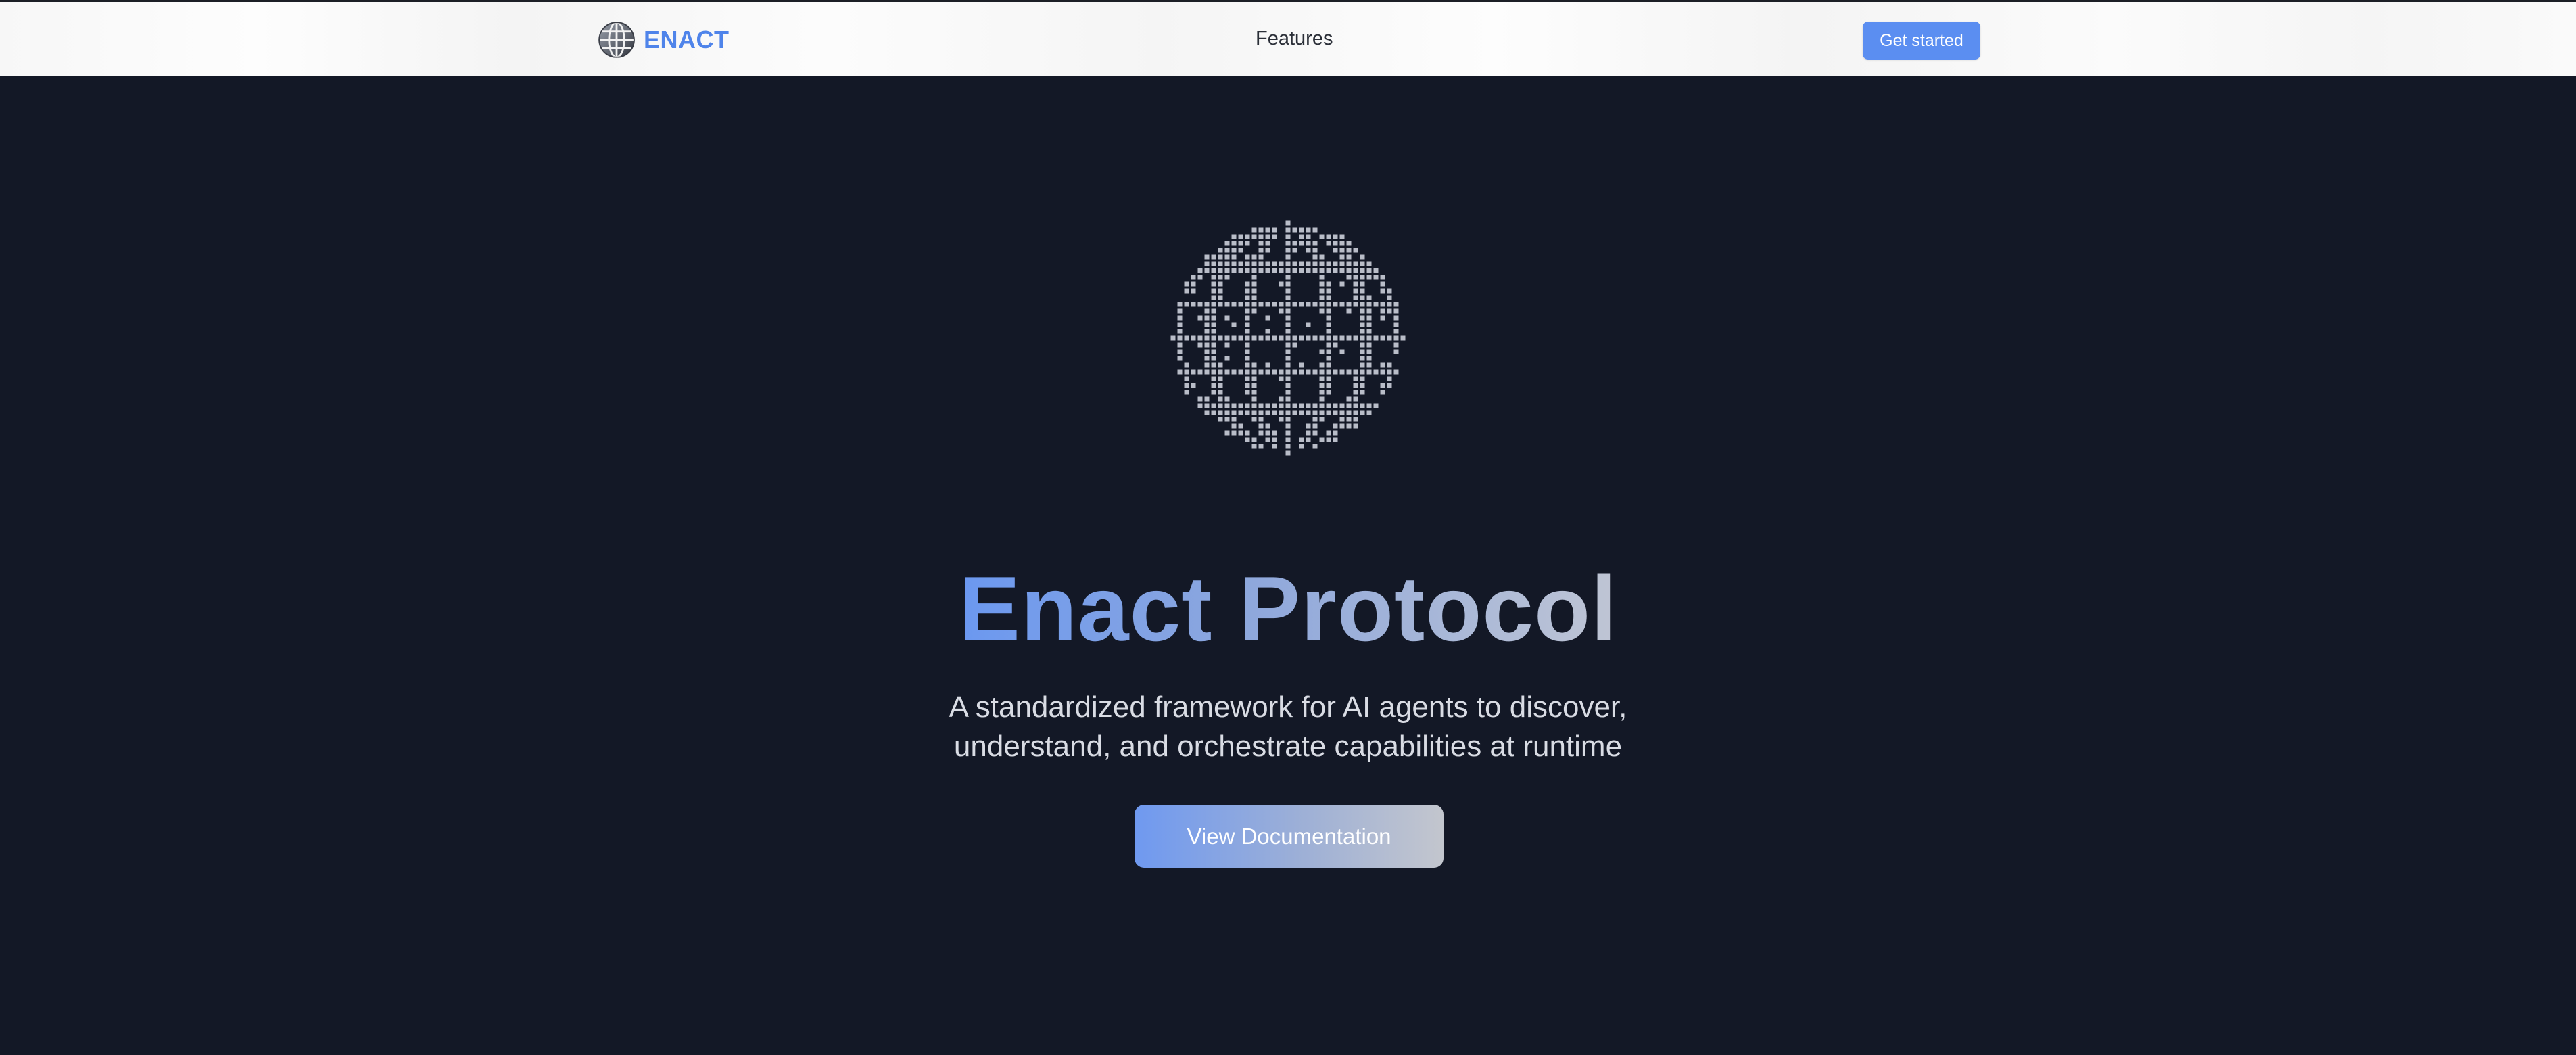 This screenshot has width=2576, height=1055. Describe the element at coordinates (1288, 608) in the screenshot. I see `hero-title-text: Enact Protocol` at that location.